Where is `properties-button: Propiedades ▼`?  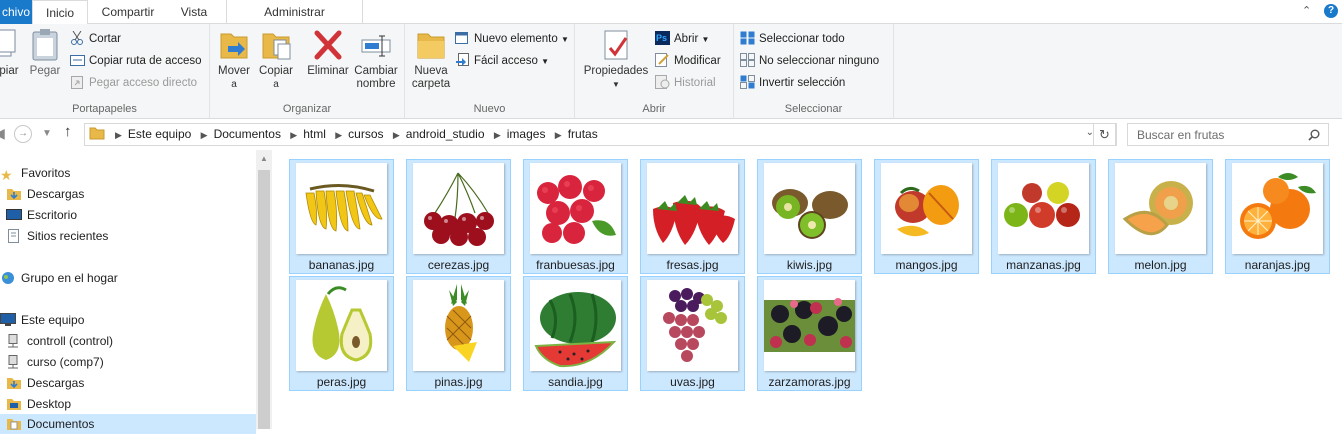 properties-button: Propiedades ▼ is located at coordinates (616, 59).